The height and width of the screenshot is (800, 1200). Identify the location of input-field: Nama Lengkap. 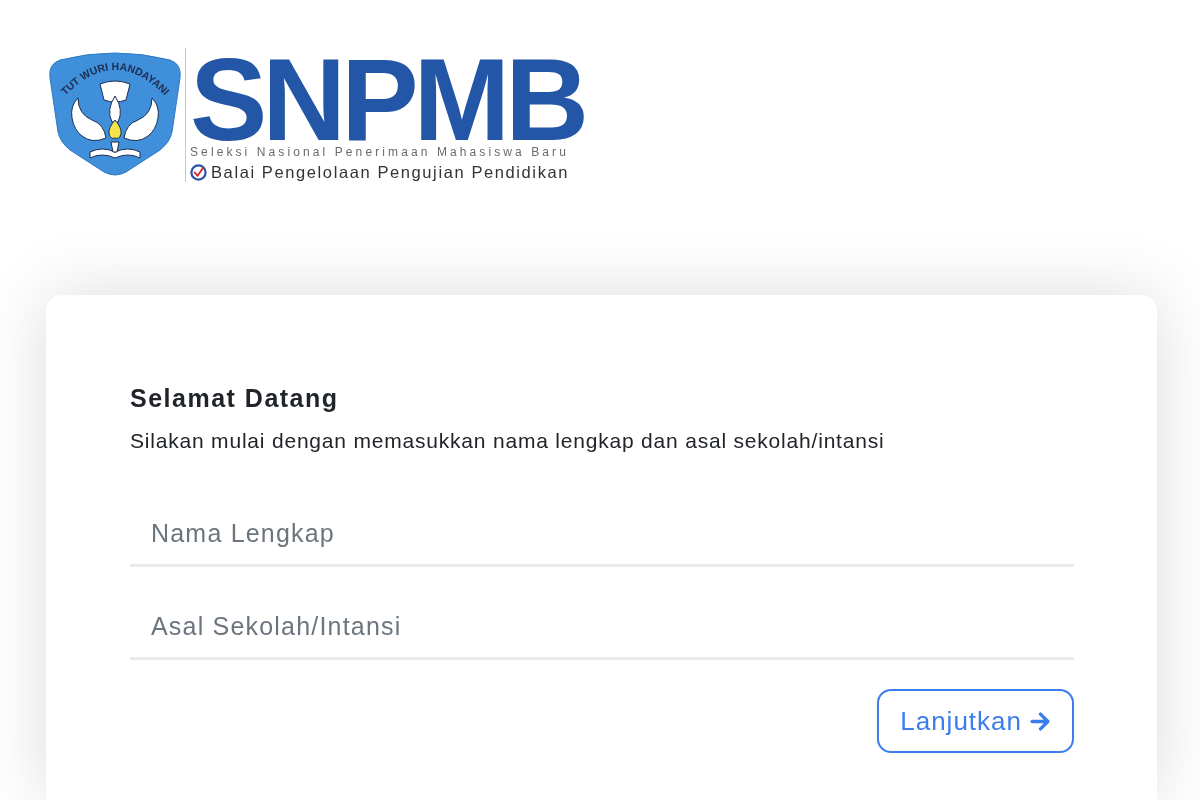
(602, 535).